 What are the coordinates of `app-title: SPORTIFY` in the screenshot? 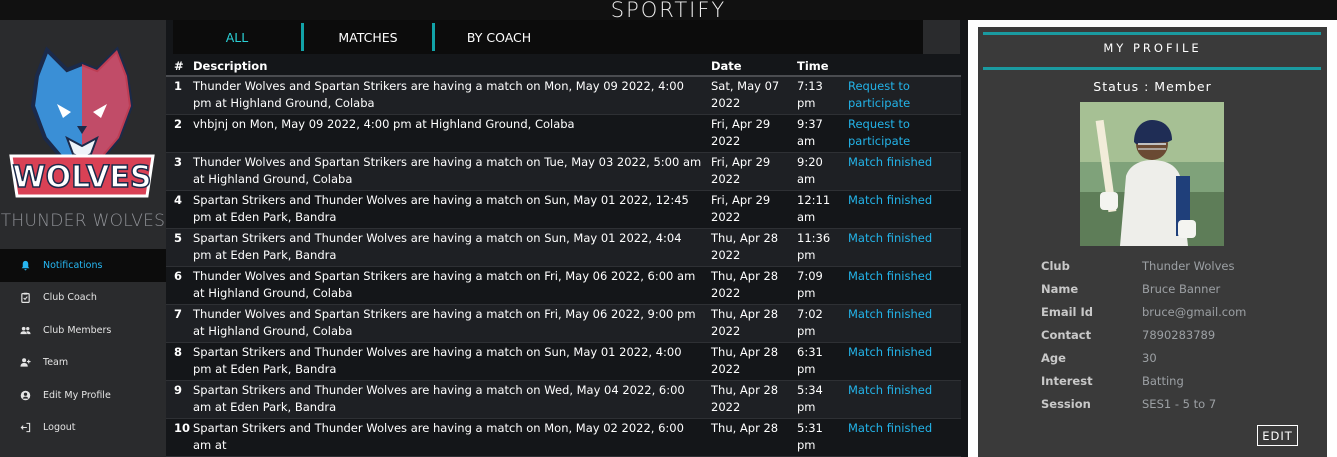 It's located at (668, 11).